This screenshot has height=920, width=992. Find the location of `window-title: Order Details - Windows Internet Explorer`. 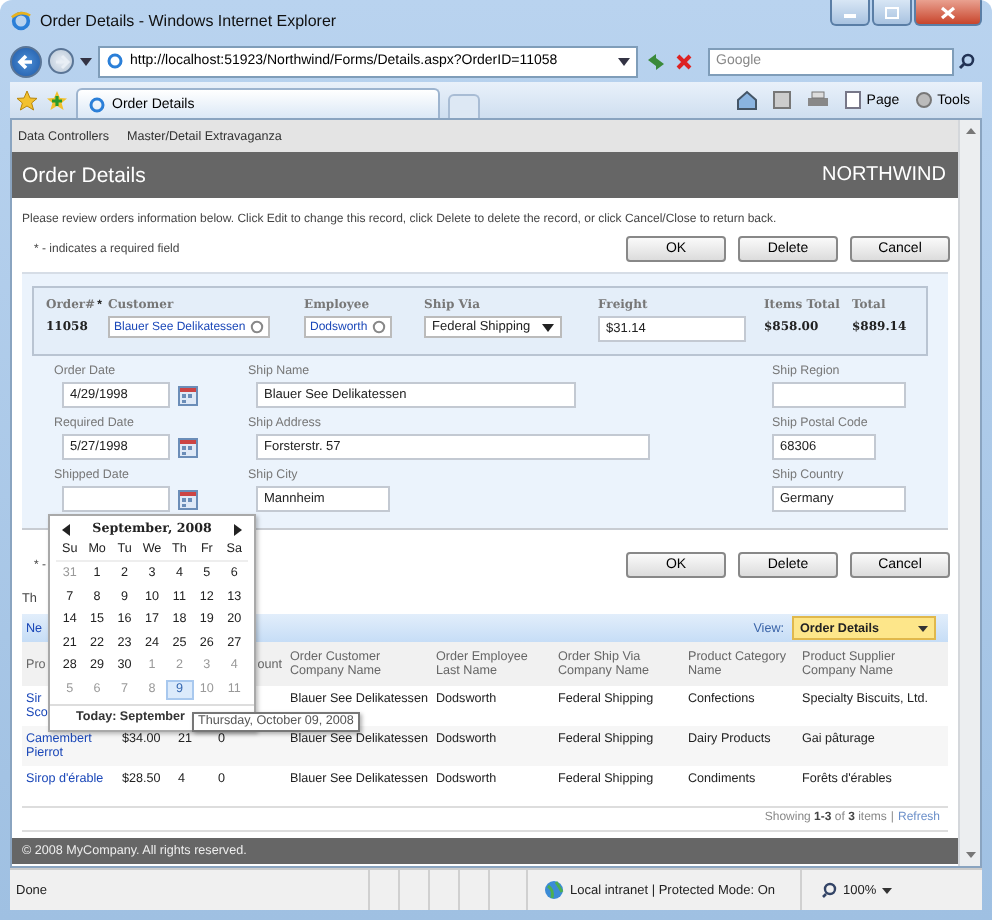

window-title: Order Details - Windows Internet Explorer is located at coordinates (188, 20).